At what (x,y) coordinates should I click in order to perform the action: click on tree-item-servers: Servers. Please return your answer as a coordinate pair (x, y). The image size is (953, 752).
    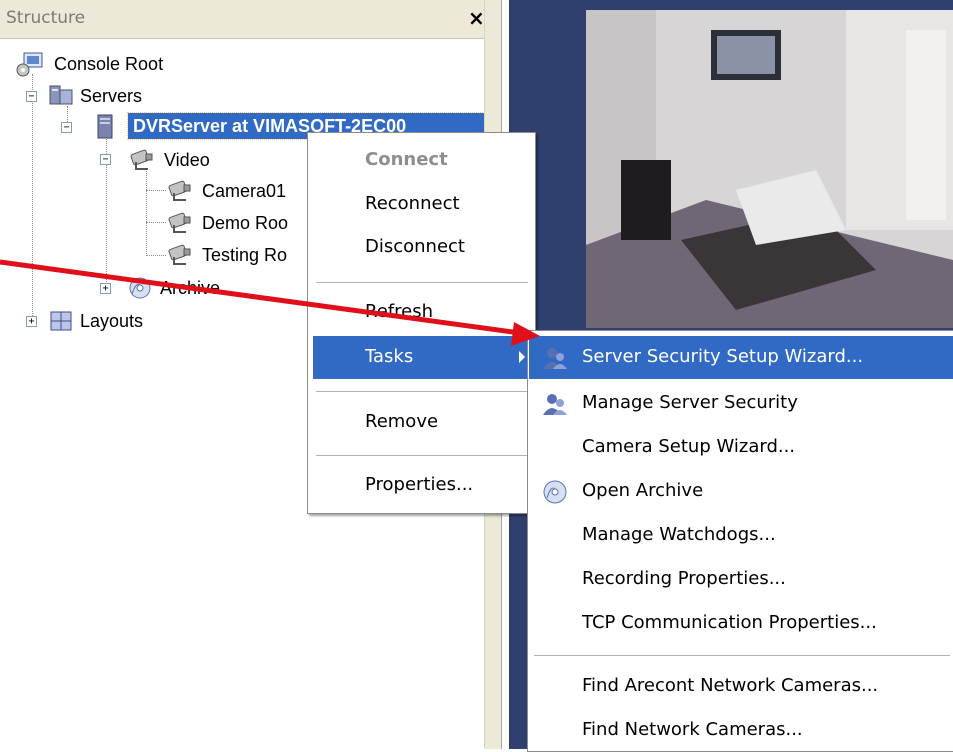
    Looking at the image, I should click on (95, 96).